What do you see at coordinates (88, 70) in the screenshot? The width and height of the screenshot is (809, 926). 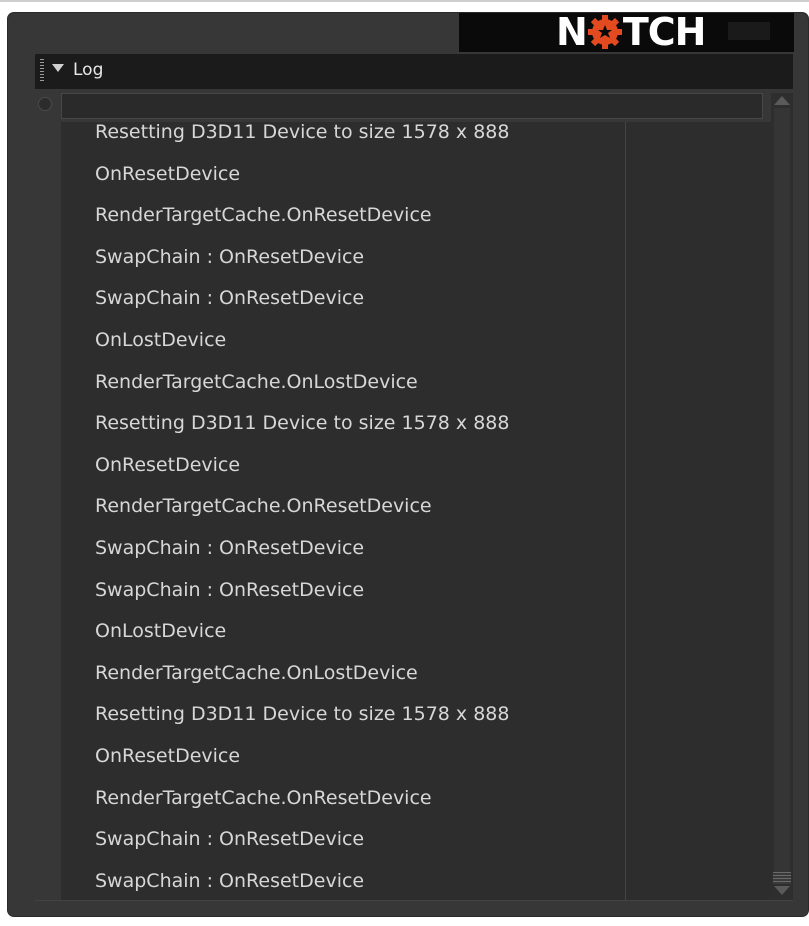 I see `panel-title: Log` at bounding box center [88, 70].